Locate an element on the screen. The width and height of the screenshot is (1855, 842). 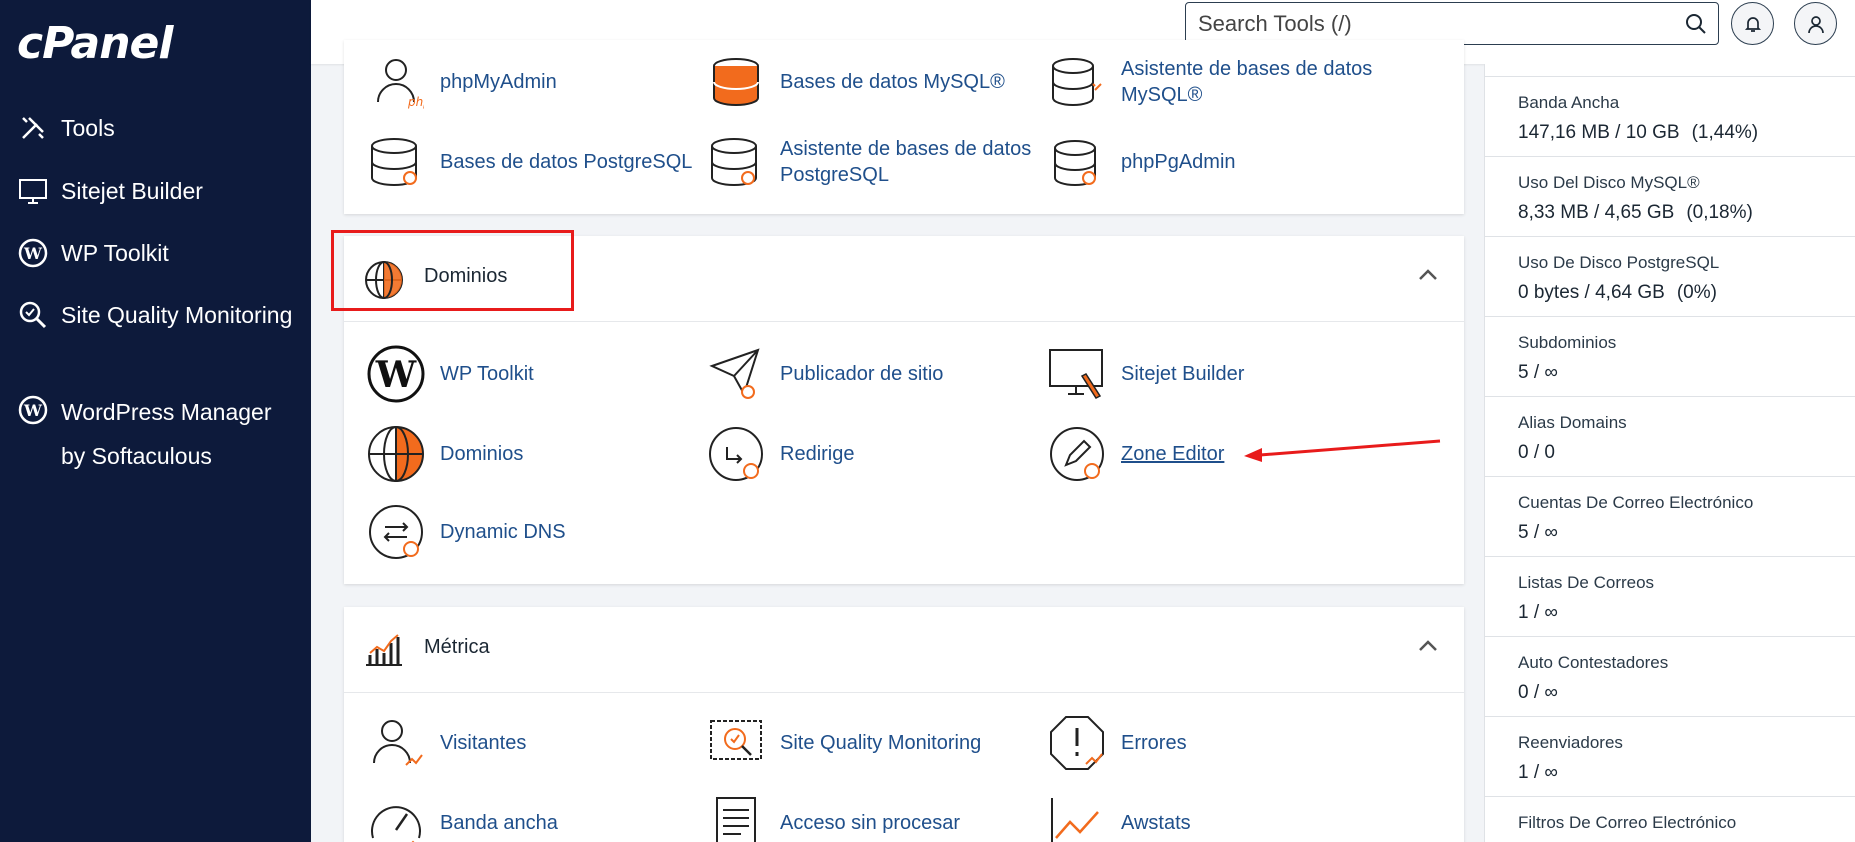
tools-icon is located at coordinates (33, 128).